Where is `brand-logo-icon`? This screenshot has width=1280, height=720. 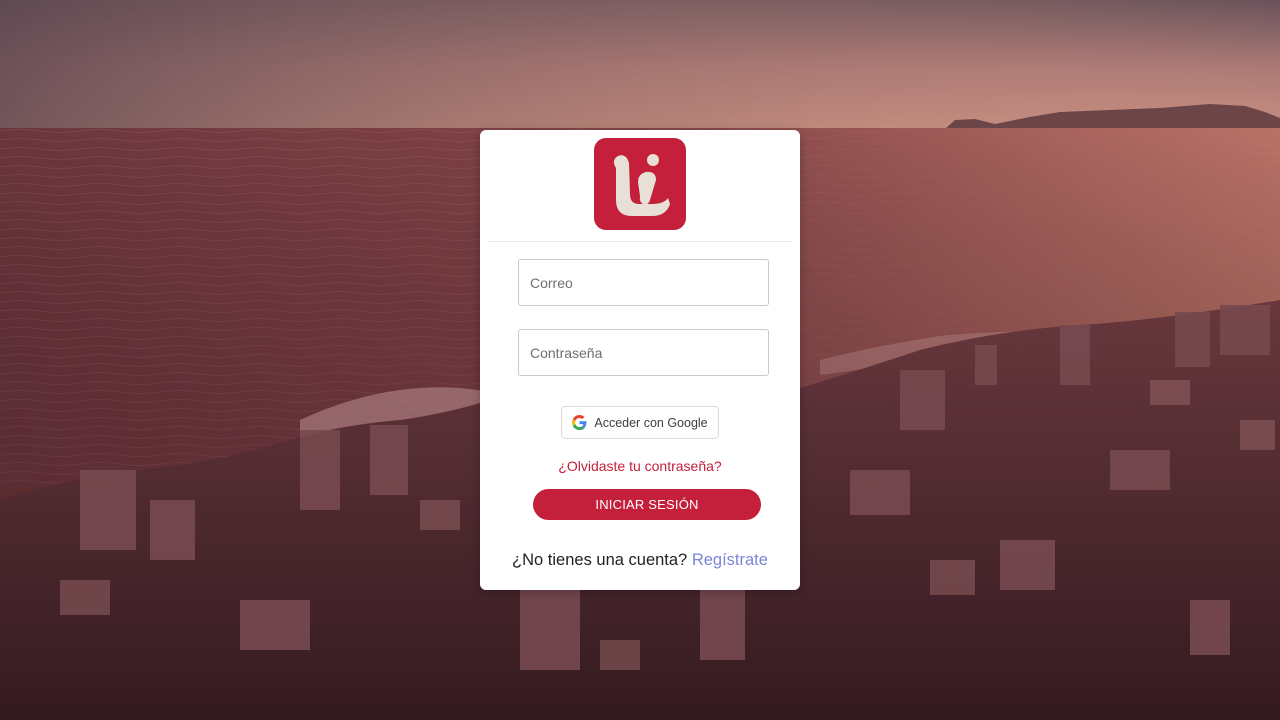
brand-logo-icon is located at coordinates (640, 184).